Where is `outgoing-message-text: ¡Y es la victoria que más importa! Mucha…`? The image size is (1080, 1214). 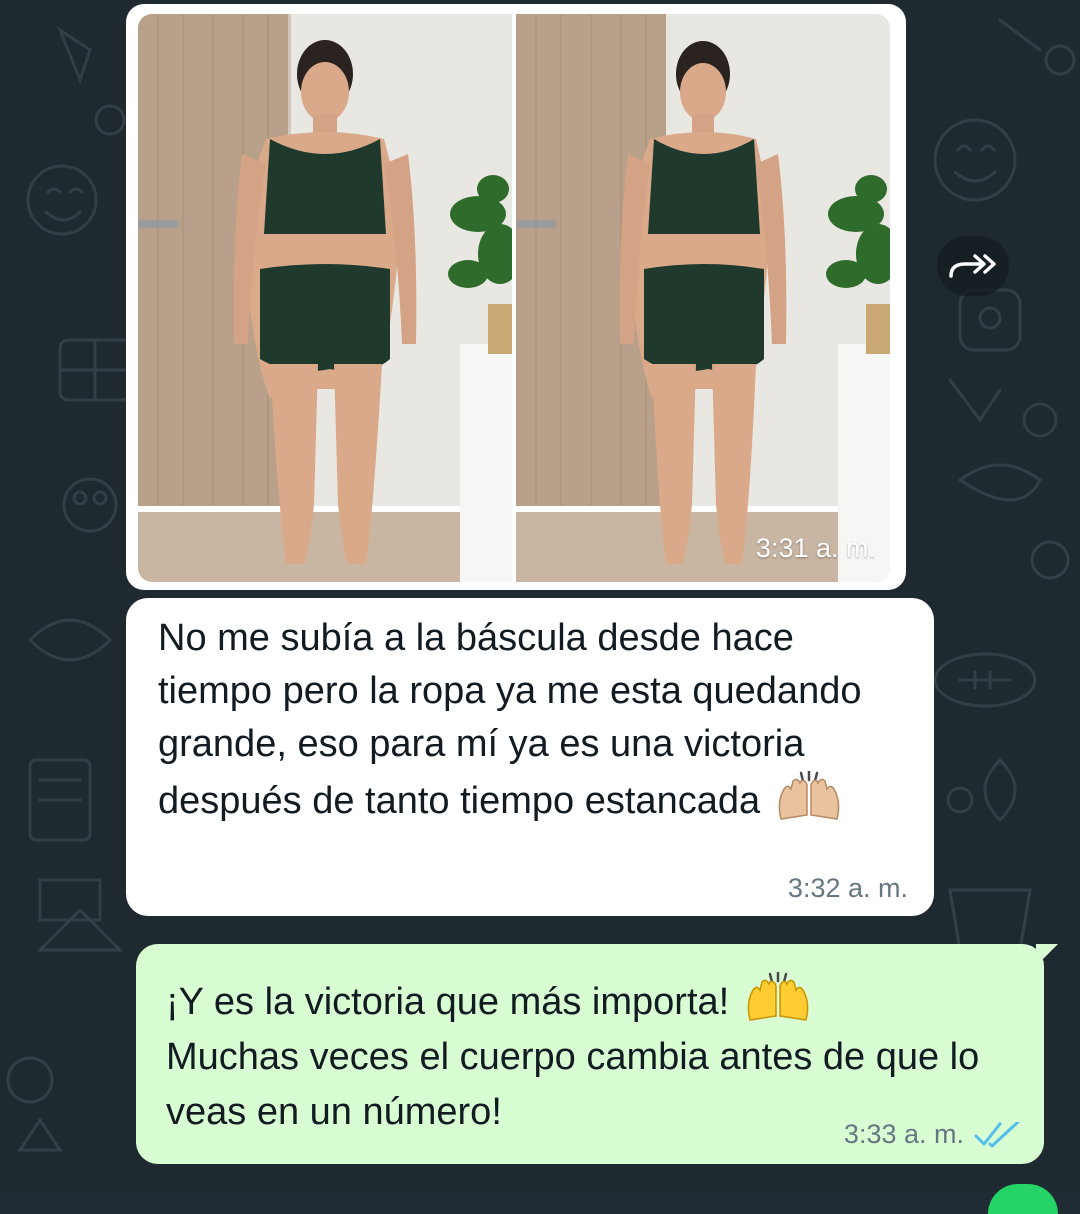
outgoing-message-text: ¡Y es la victoria que más importa! Mucha… is located at coordinates (586, 1056).